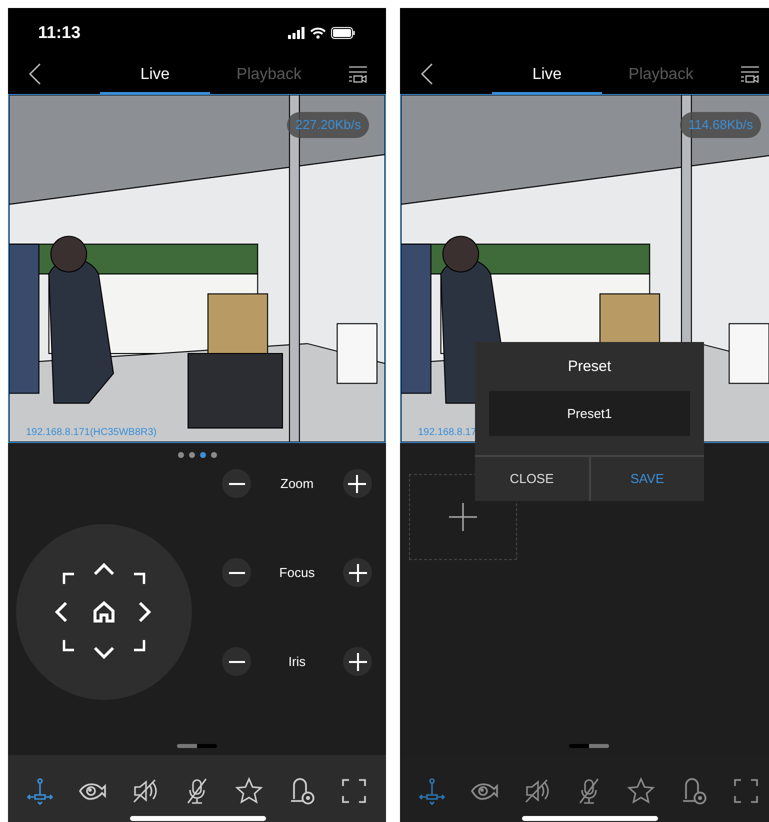 This screenshot has height=822, width=769. I want to click on bitrate-badge: 227.20Kb/s, so click(328, 125).